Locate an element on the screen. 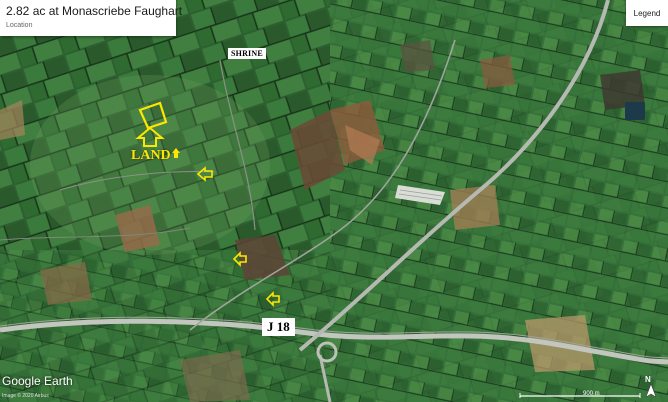 This screenshot has height=402, width=668. location-subtitle: Location is located at coordinates (19, 25).